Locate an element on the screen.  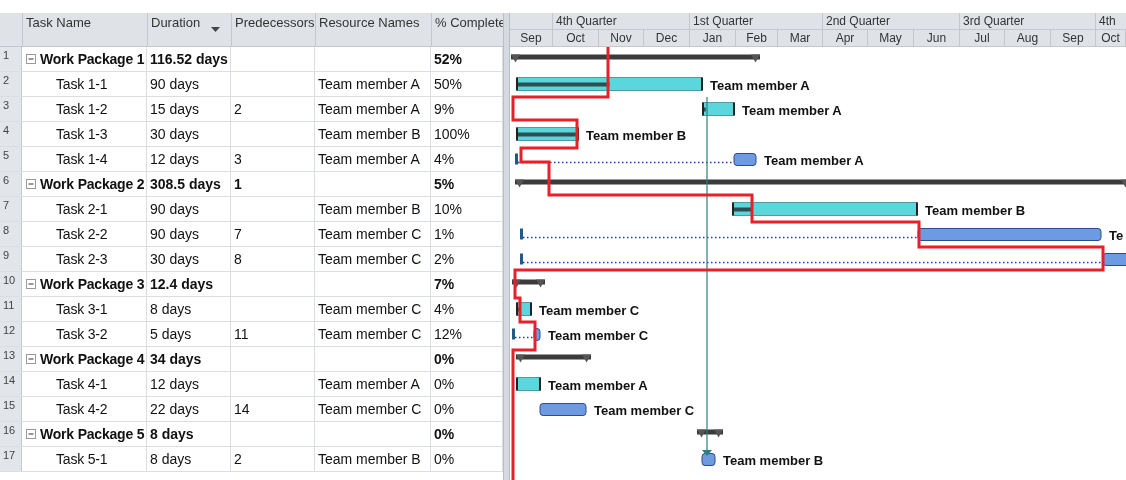
task-name: Work Package 4 is located at coordinates (92, 359).